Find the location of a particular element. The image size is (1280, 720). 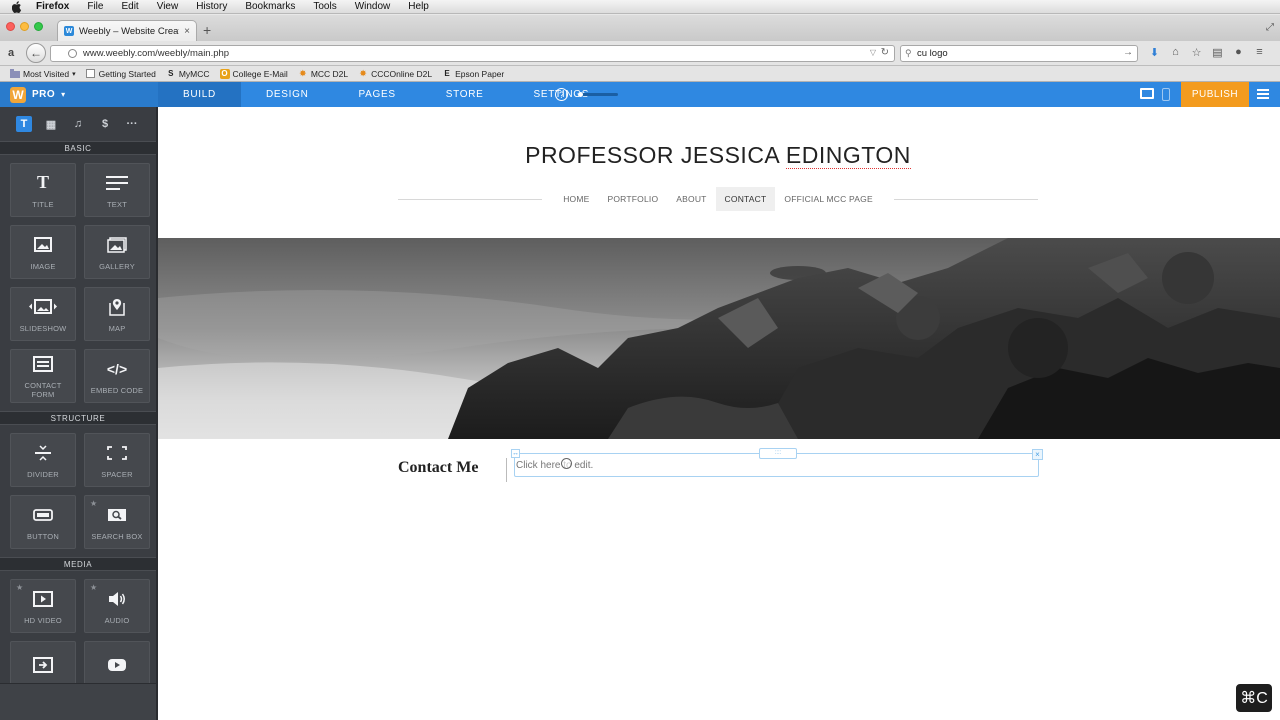

menu-help: Help is located at coordinates (418, 6).